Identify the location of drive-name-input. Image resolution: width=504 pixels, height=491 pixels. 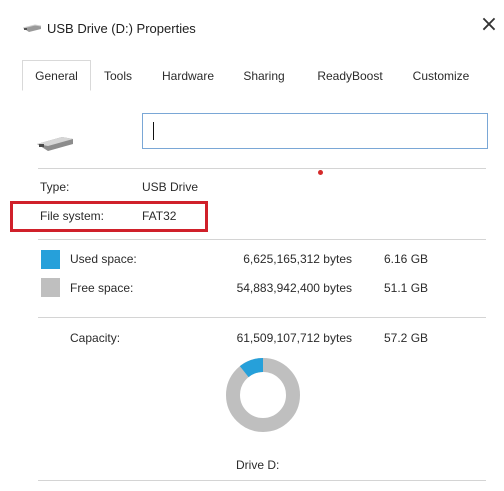
(315, 131).